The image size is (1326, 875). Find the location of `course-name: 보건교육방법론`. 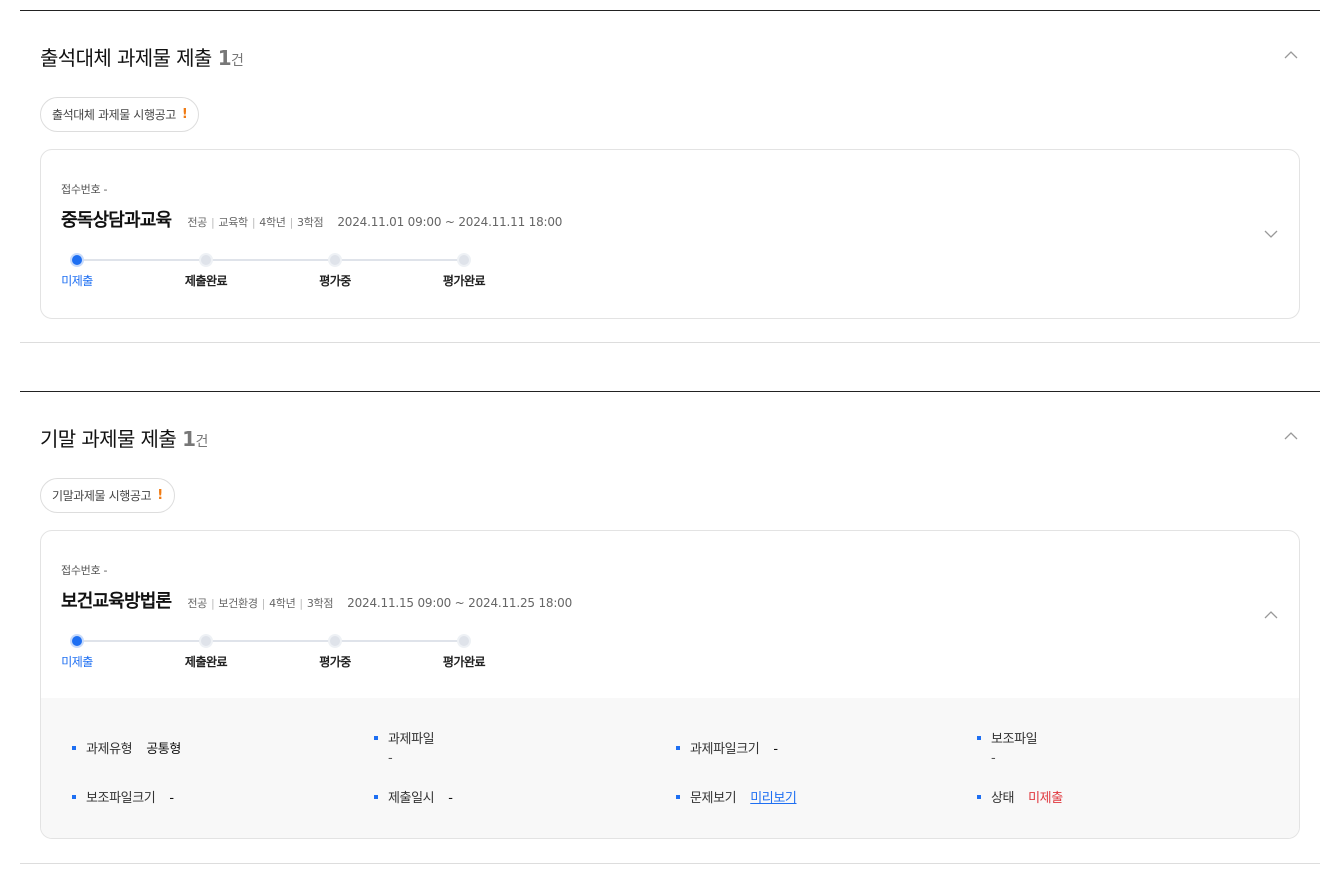

course-name: 보건교육방법론 is located at coordinates (116, 601).